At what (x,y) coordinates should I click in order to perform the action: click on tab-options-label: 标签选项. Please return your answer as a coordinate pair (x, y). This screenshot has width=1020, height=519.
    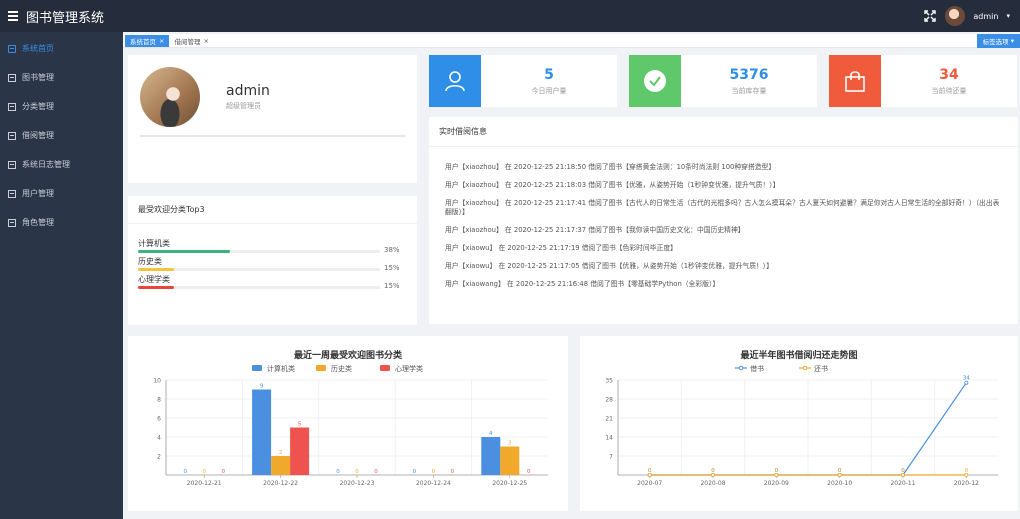
    Looking at the image, I should click on (995, 42).